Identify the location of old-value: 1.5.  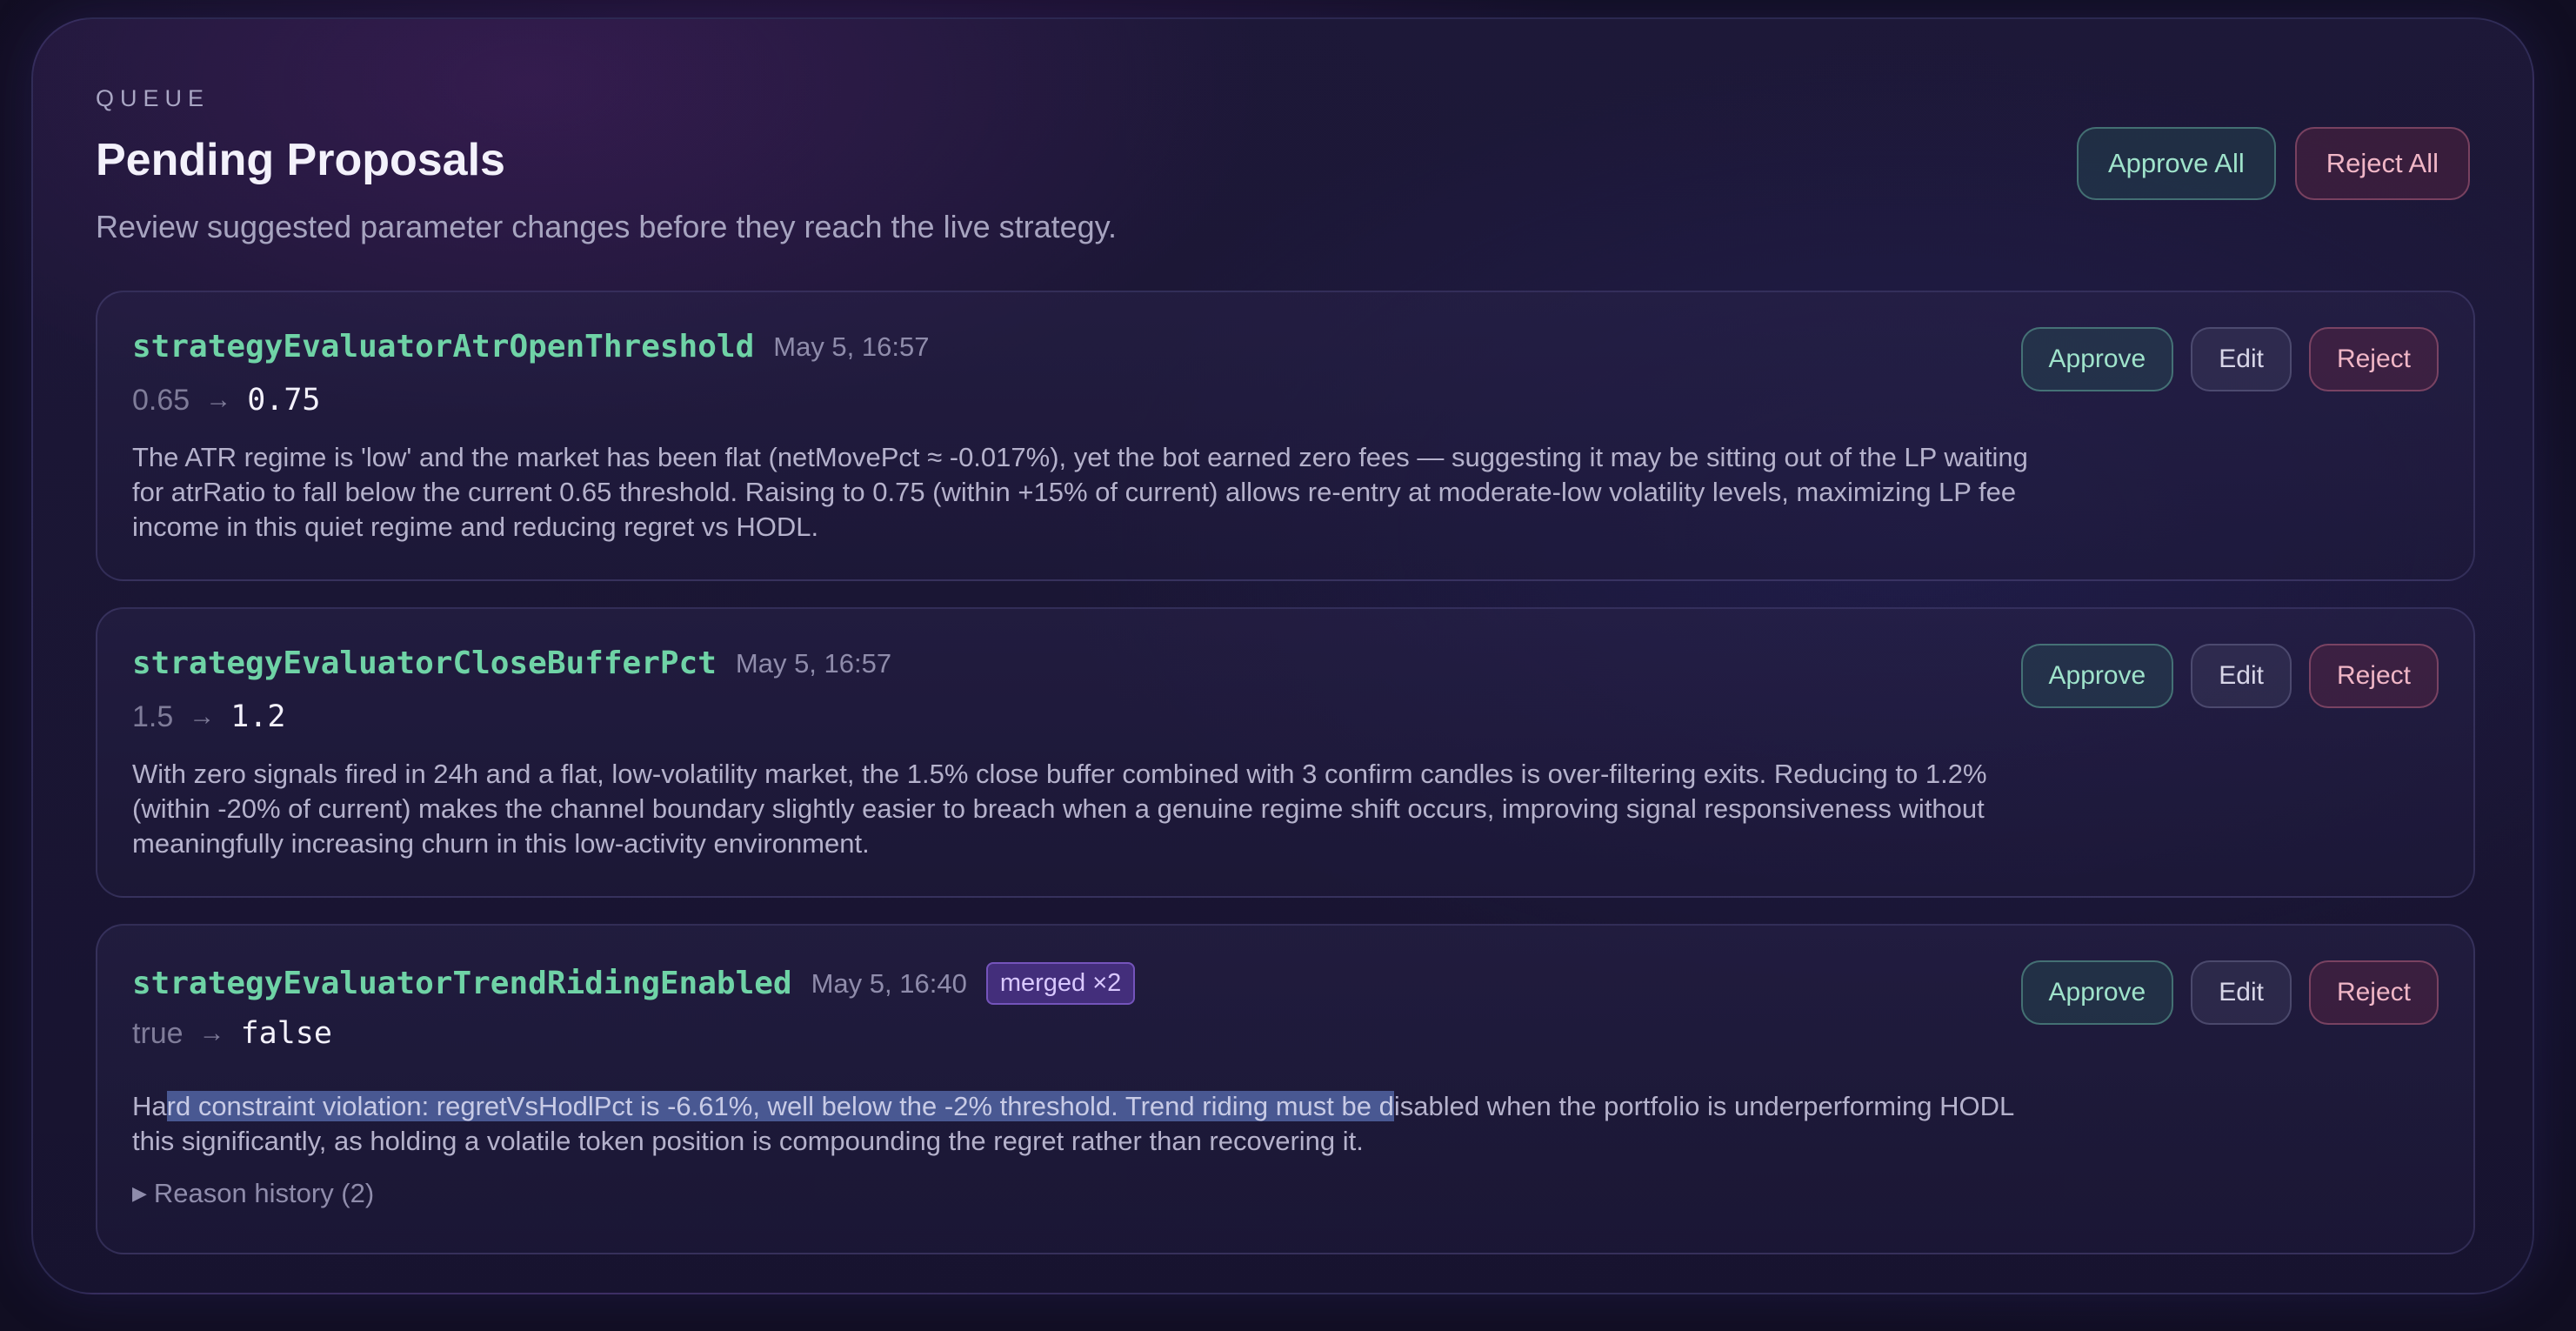
(153, 716).